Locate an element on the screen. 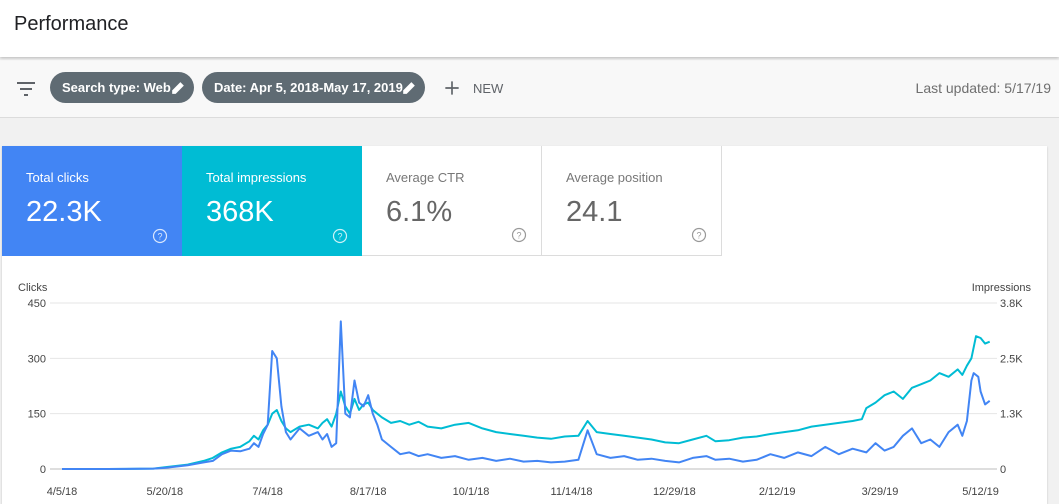  x-tick-label: 10/1/18 is located at coordinates (471, 492).